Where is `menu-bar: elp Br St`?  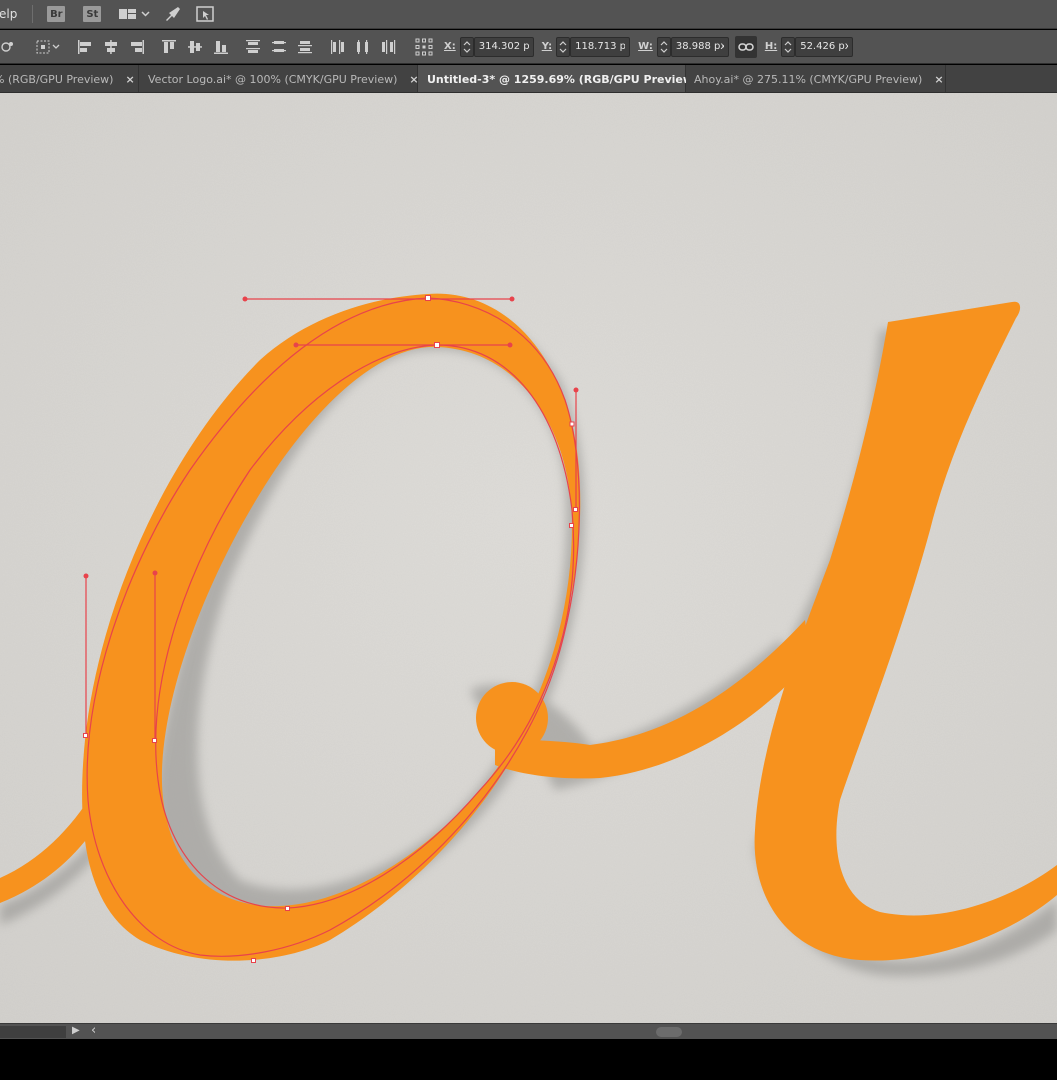 menu-bar: elp Br St is located at coordinates (528, 14).